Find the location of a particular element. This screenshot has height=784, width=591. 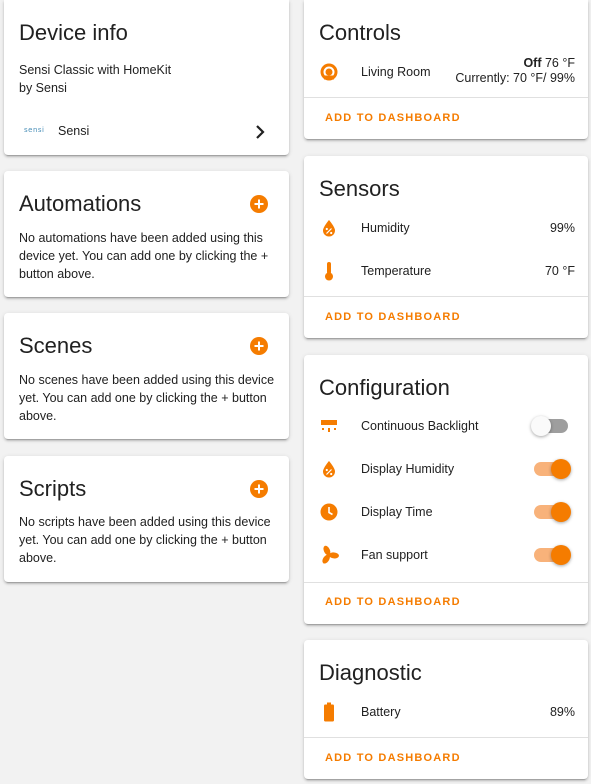

entity-row-display-humidity: Display Humidity is located at coordinates (446, 469).